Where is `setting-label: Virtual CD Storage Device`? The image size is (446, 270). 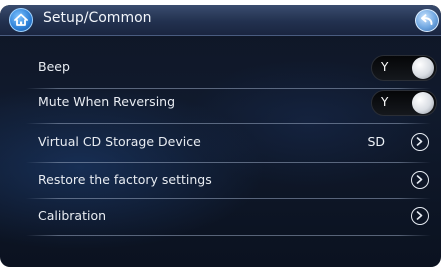 setting-label: Virtual CD Storage Device is located at coordinates (119, 141).